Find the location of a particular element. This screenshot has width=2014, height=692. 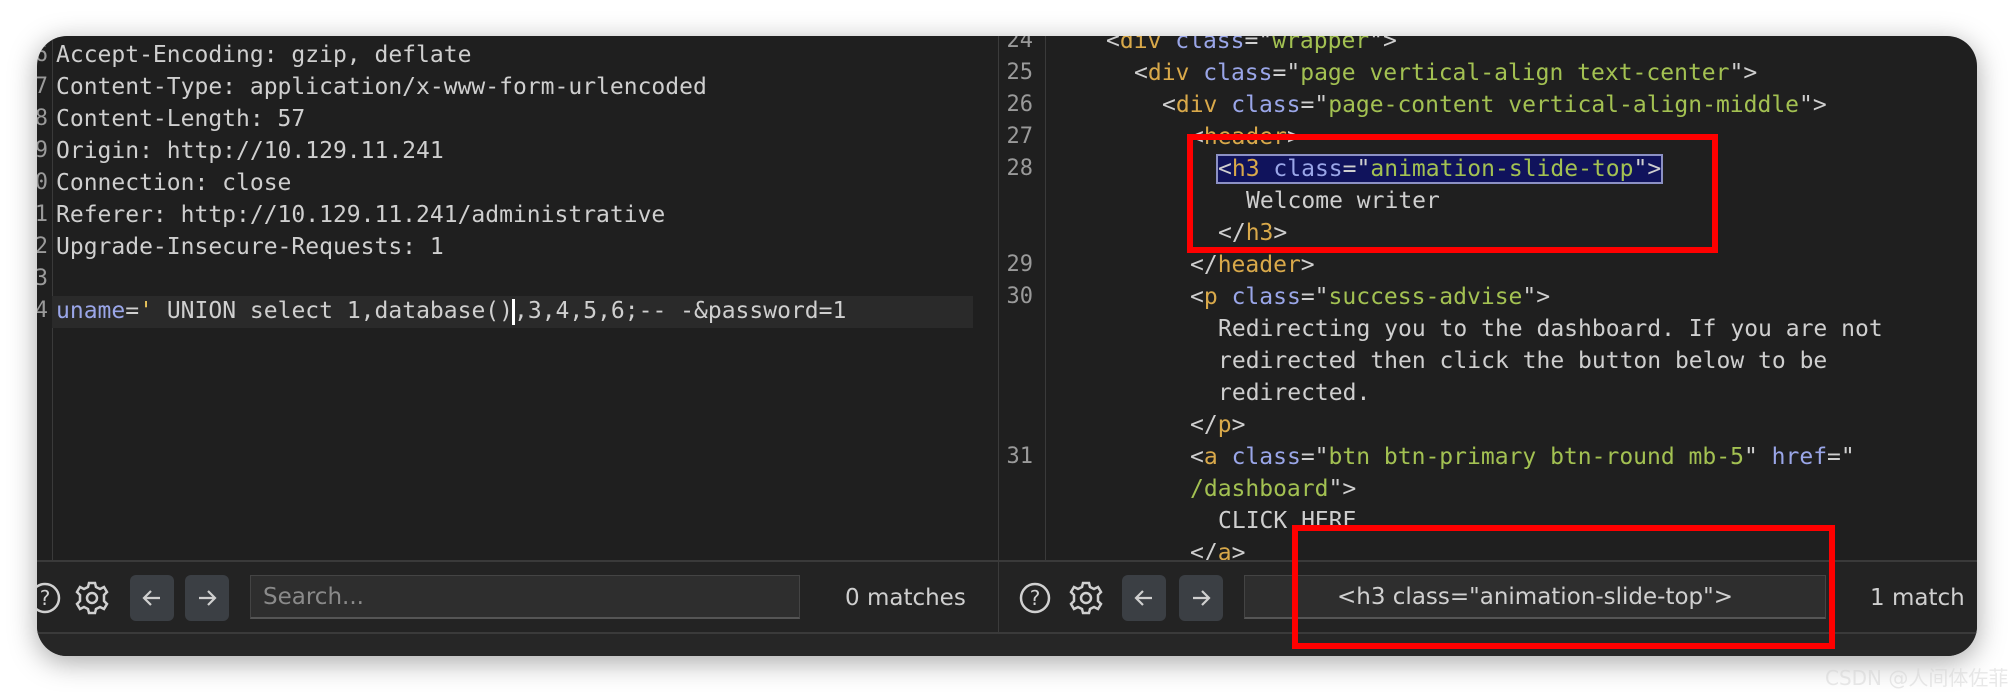

arrow-right-icon is located at coordinates (208, 598).